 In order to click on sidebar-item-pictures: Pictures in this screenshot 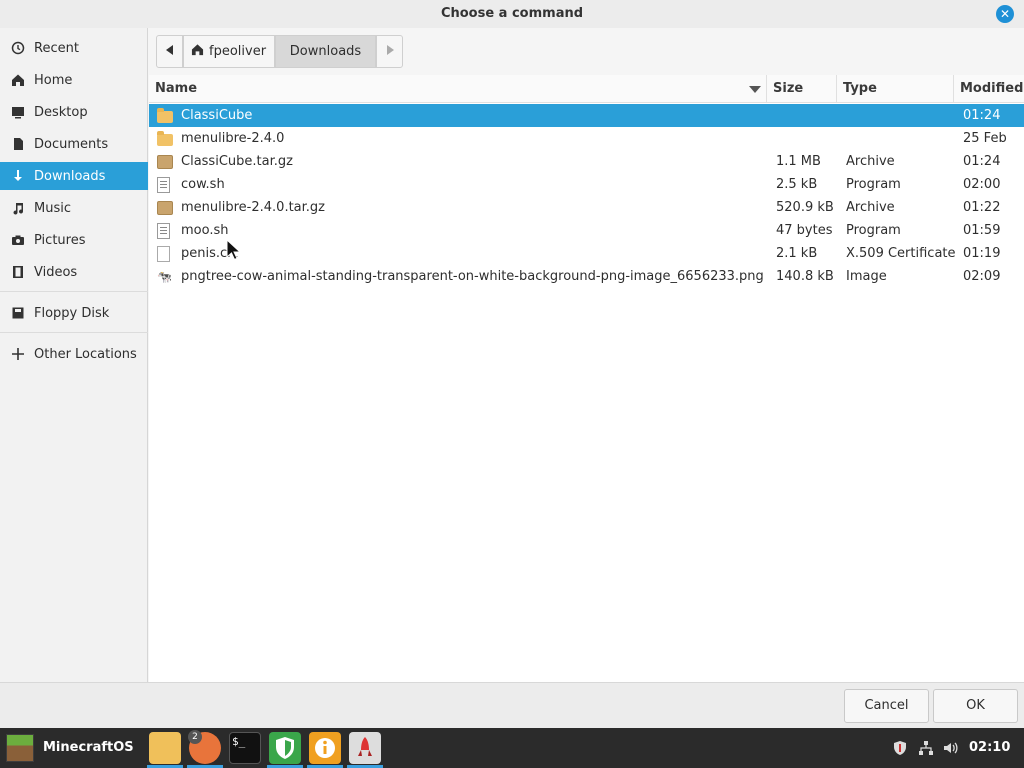, I will do `click(74, 240)`.